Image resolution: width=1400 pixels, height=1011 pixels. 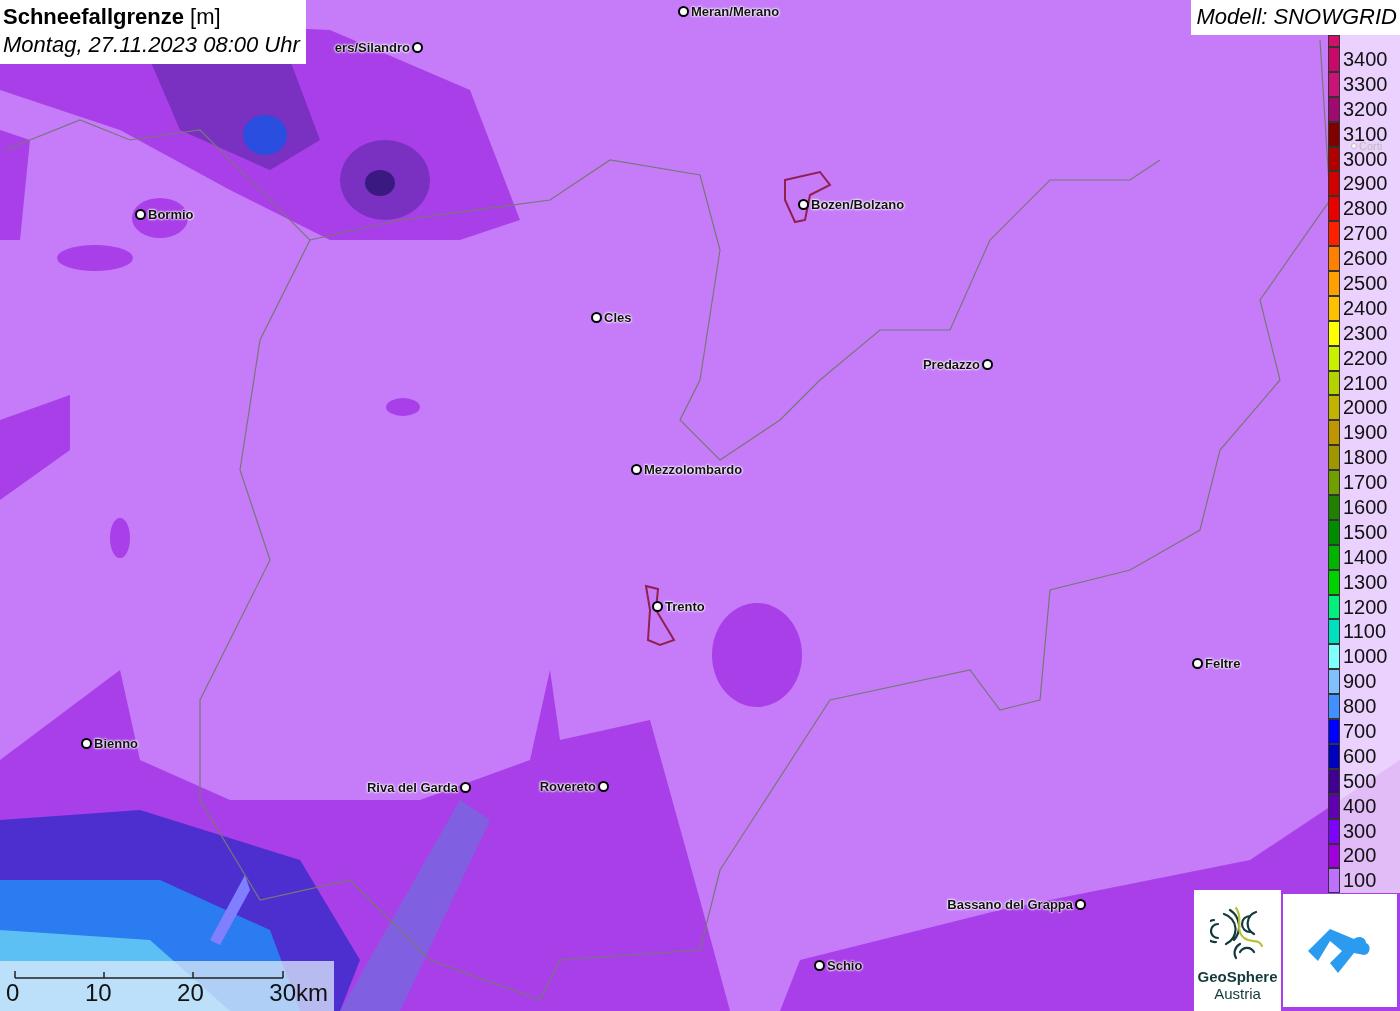 What do you see at coordinates (171, 214) in the screenshot?
I see `city-label: Bormio` at bounding box center [171, 214].